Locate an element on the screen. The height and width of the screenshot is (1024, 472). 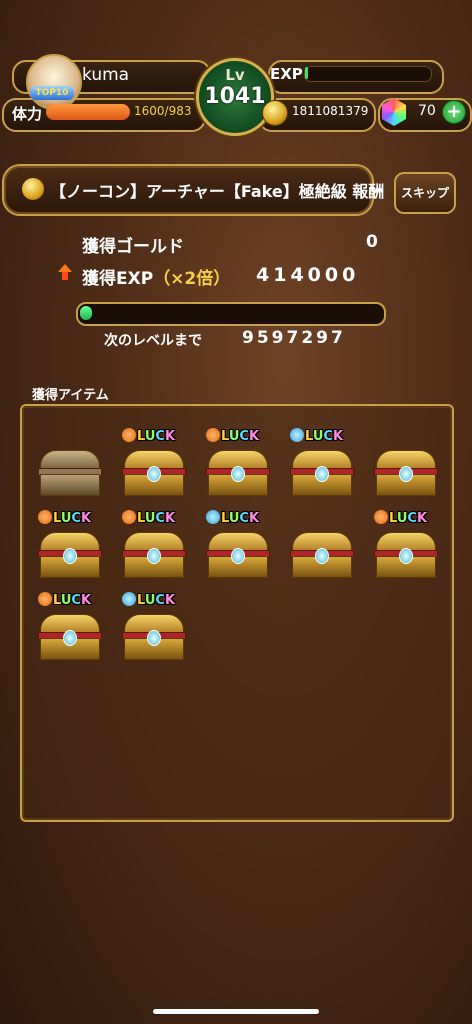
exp-label: EXP is located at coordinates (286, 74).